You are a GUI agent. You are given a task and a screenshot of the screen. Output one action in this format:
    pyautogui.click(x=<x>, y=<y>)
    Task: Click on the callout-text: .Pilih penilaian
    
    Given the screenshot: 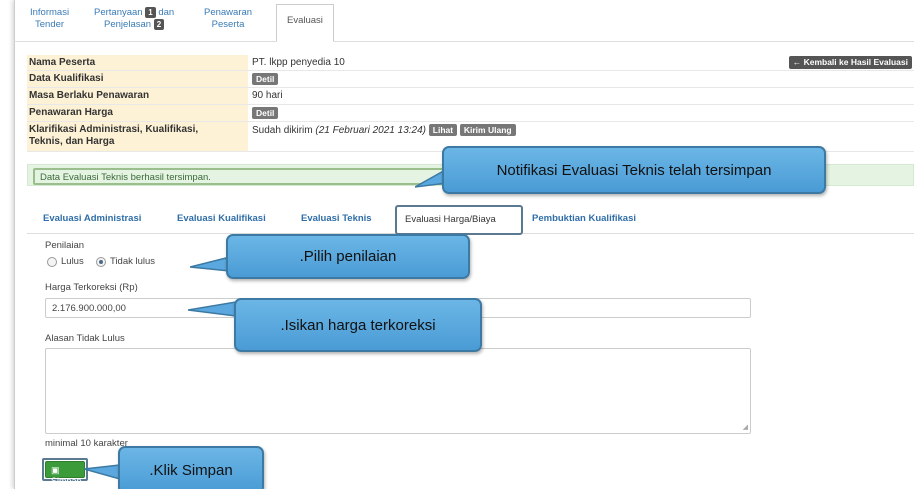 What is the action you would take?
    pyautogui.click(x=348, y=256)
    